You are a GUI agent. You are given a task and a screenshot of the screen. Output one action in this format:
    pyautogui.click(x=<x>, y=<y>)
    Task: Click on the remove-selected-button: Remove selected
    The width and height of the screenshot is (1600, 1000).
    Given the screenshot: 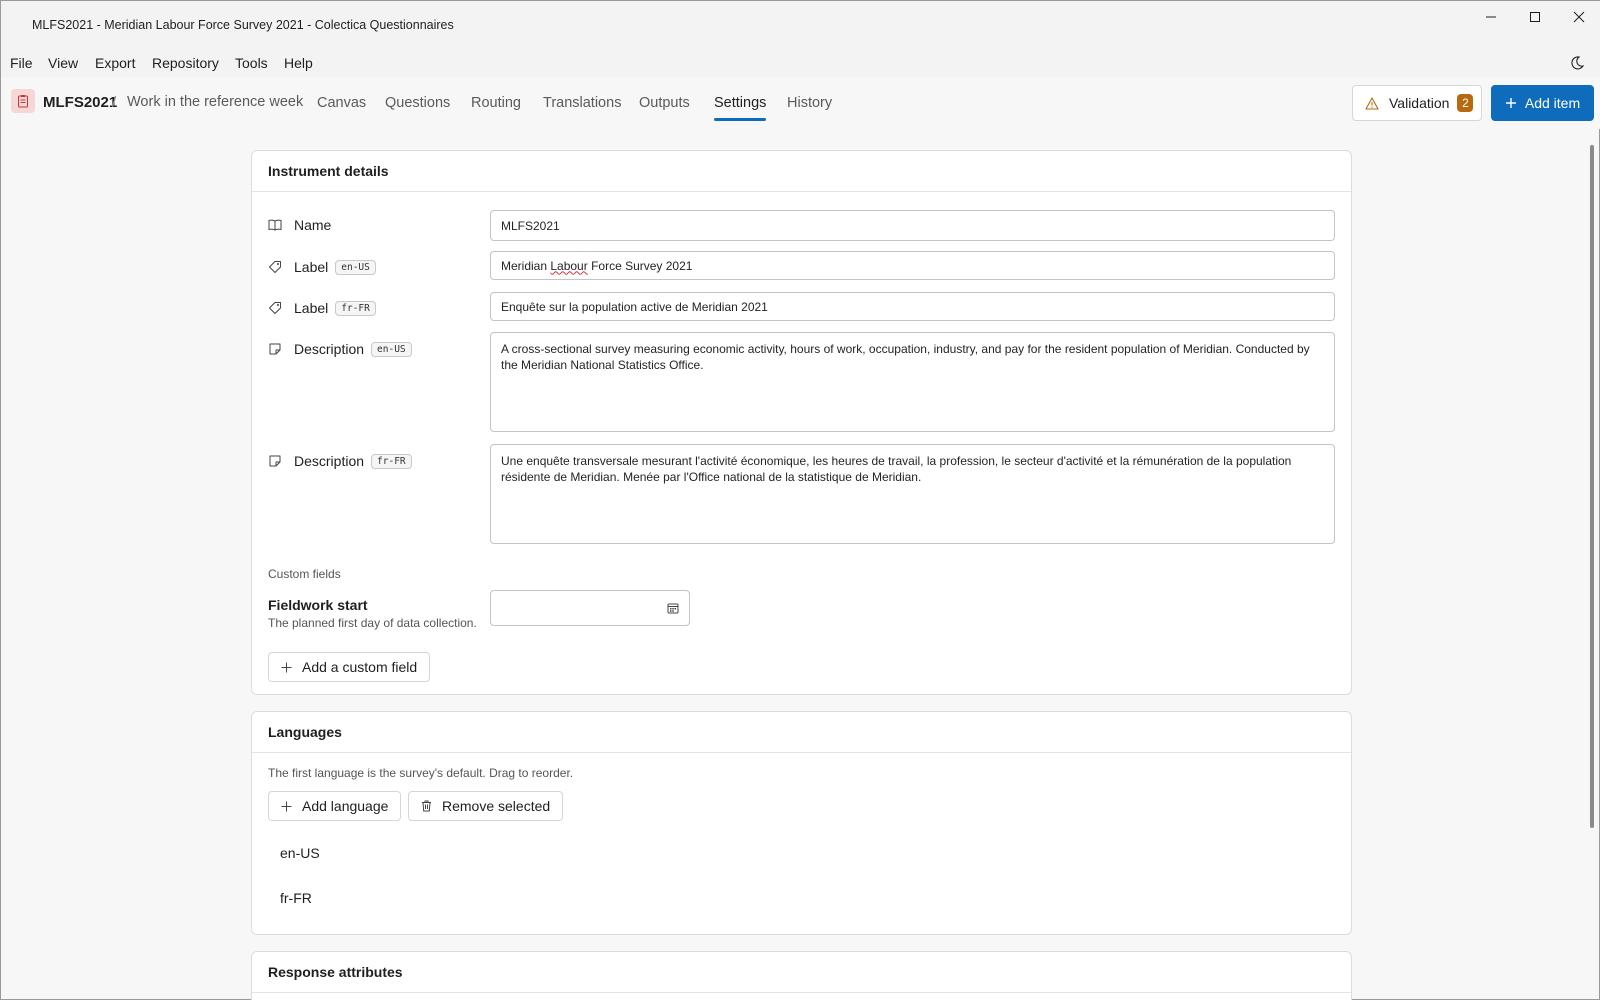 What is the action you would take?
    pyautogui.click(x=486, y=806)
    